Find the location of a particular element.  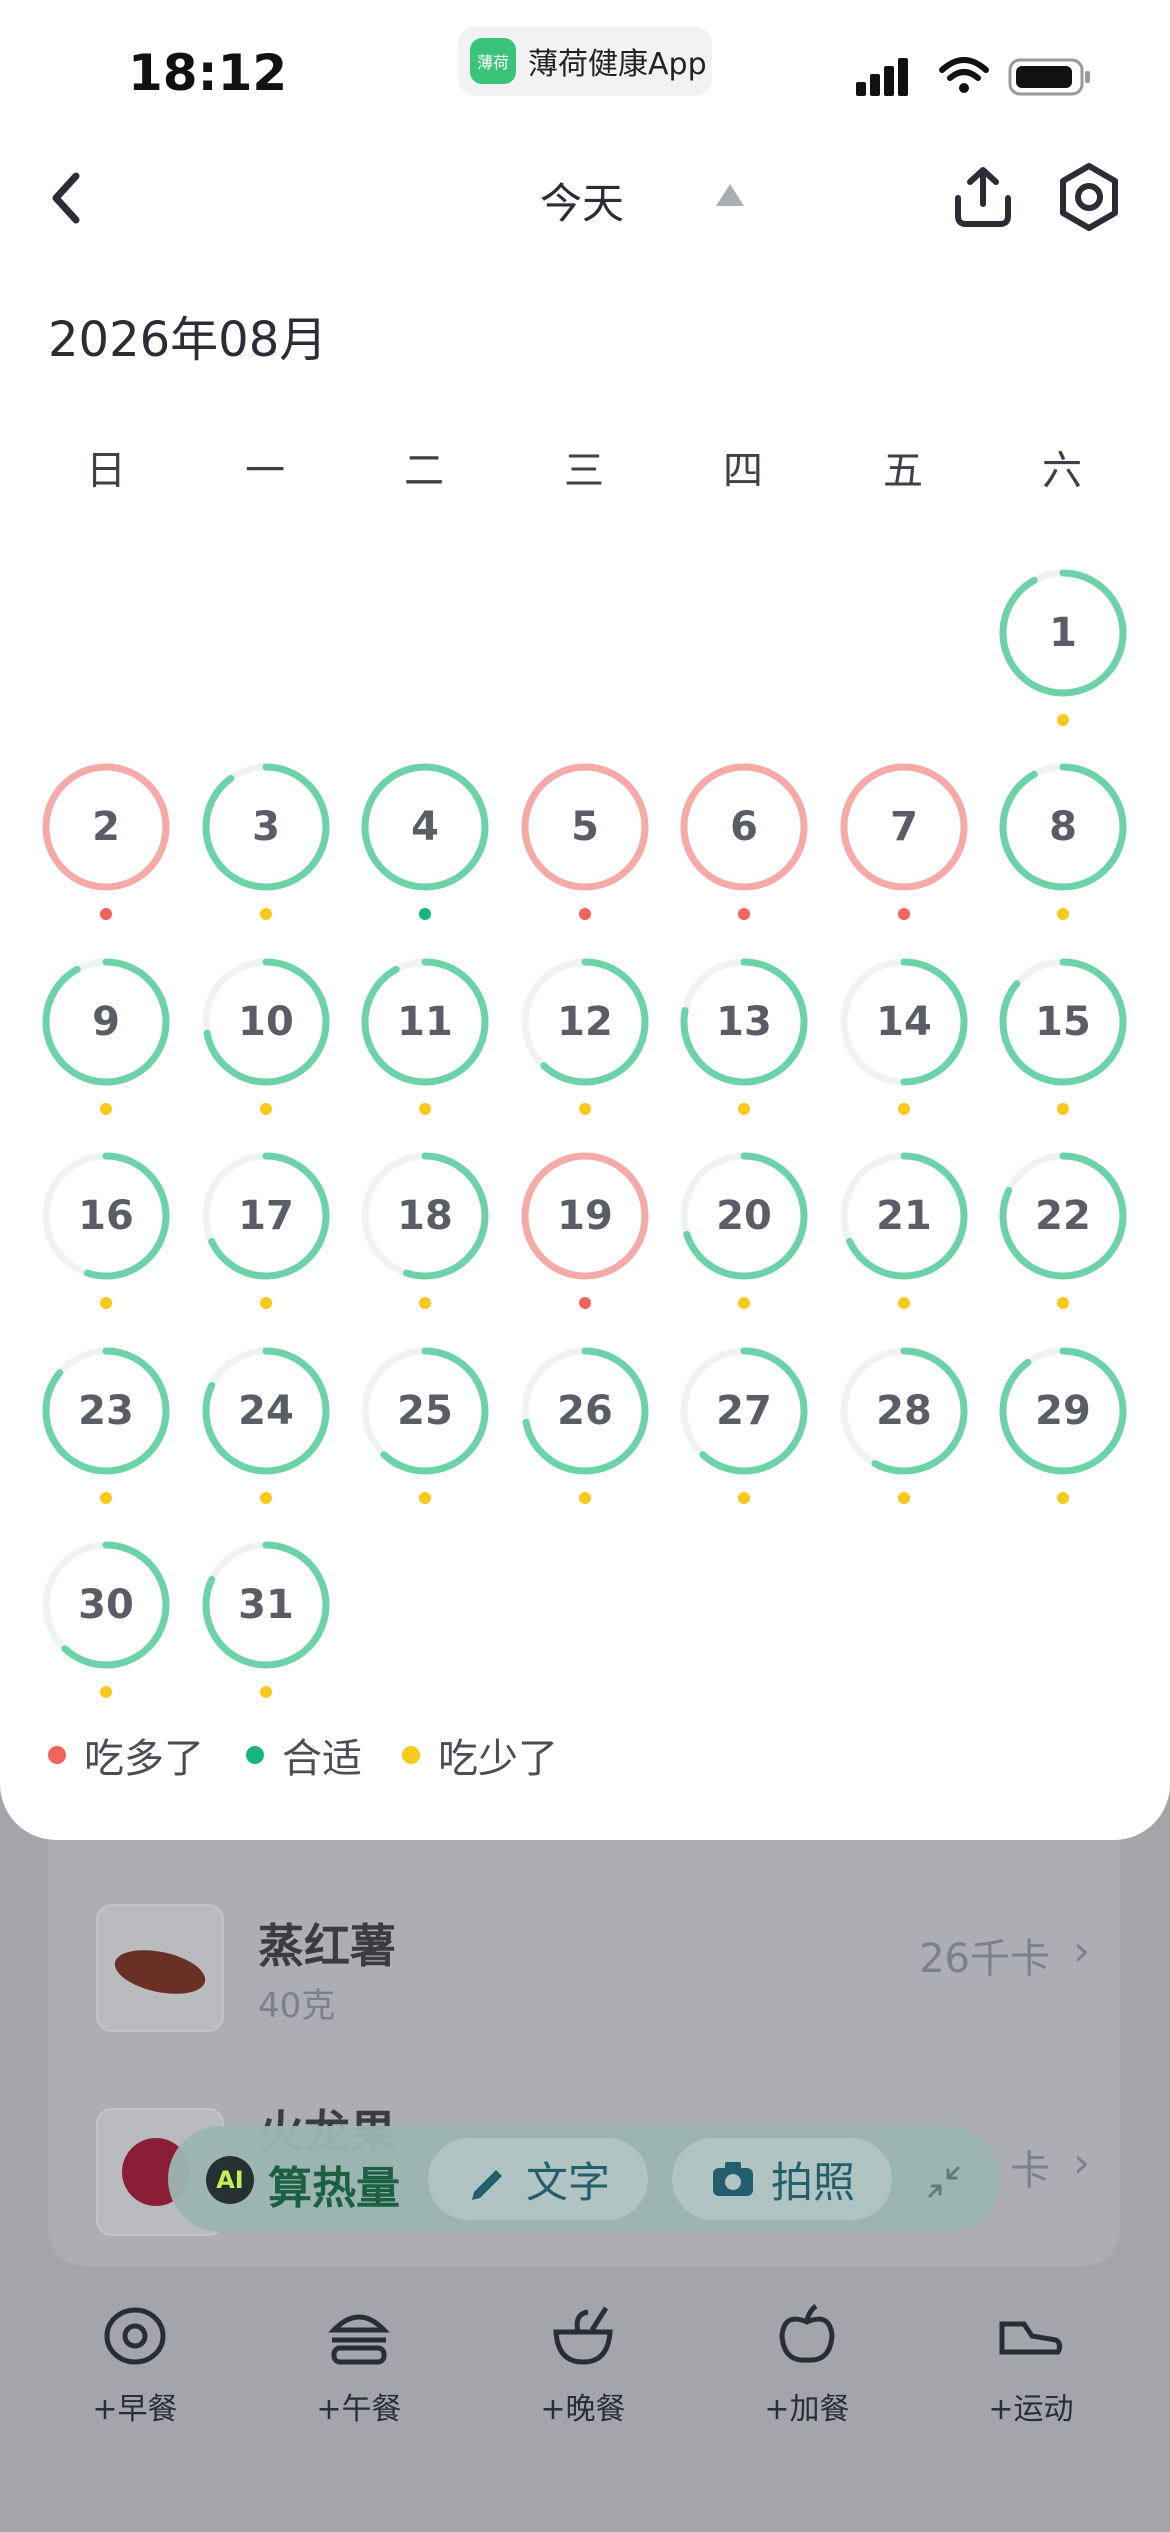

apple-icon is located at coordinates (807, 2333).